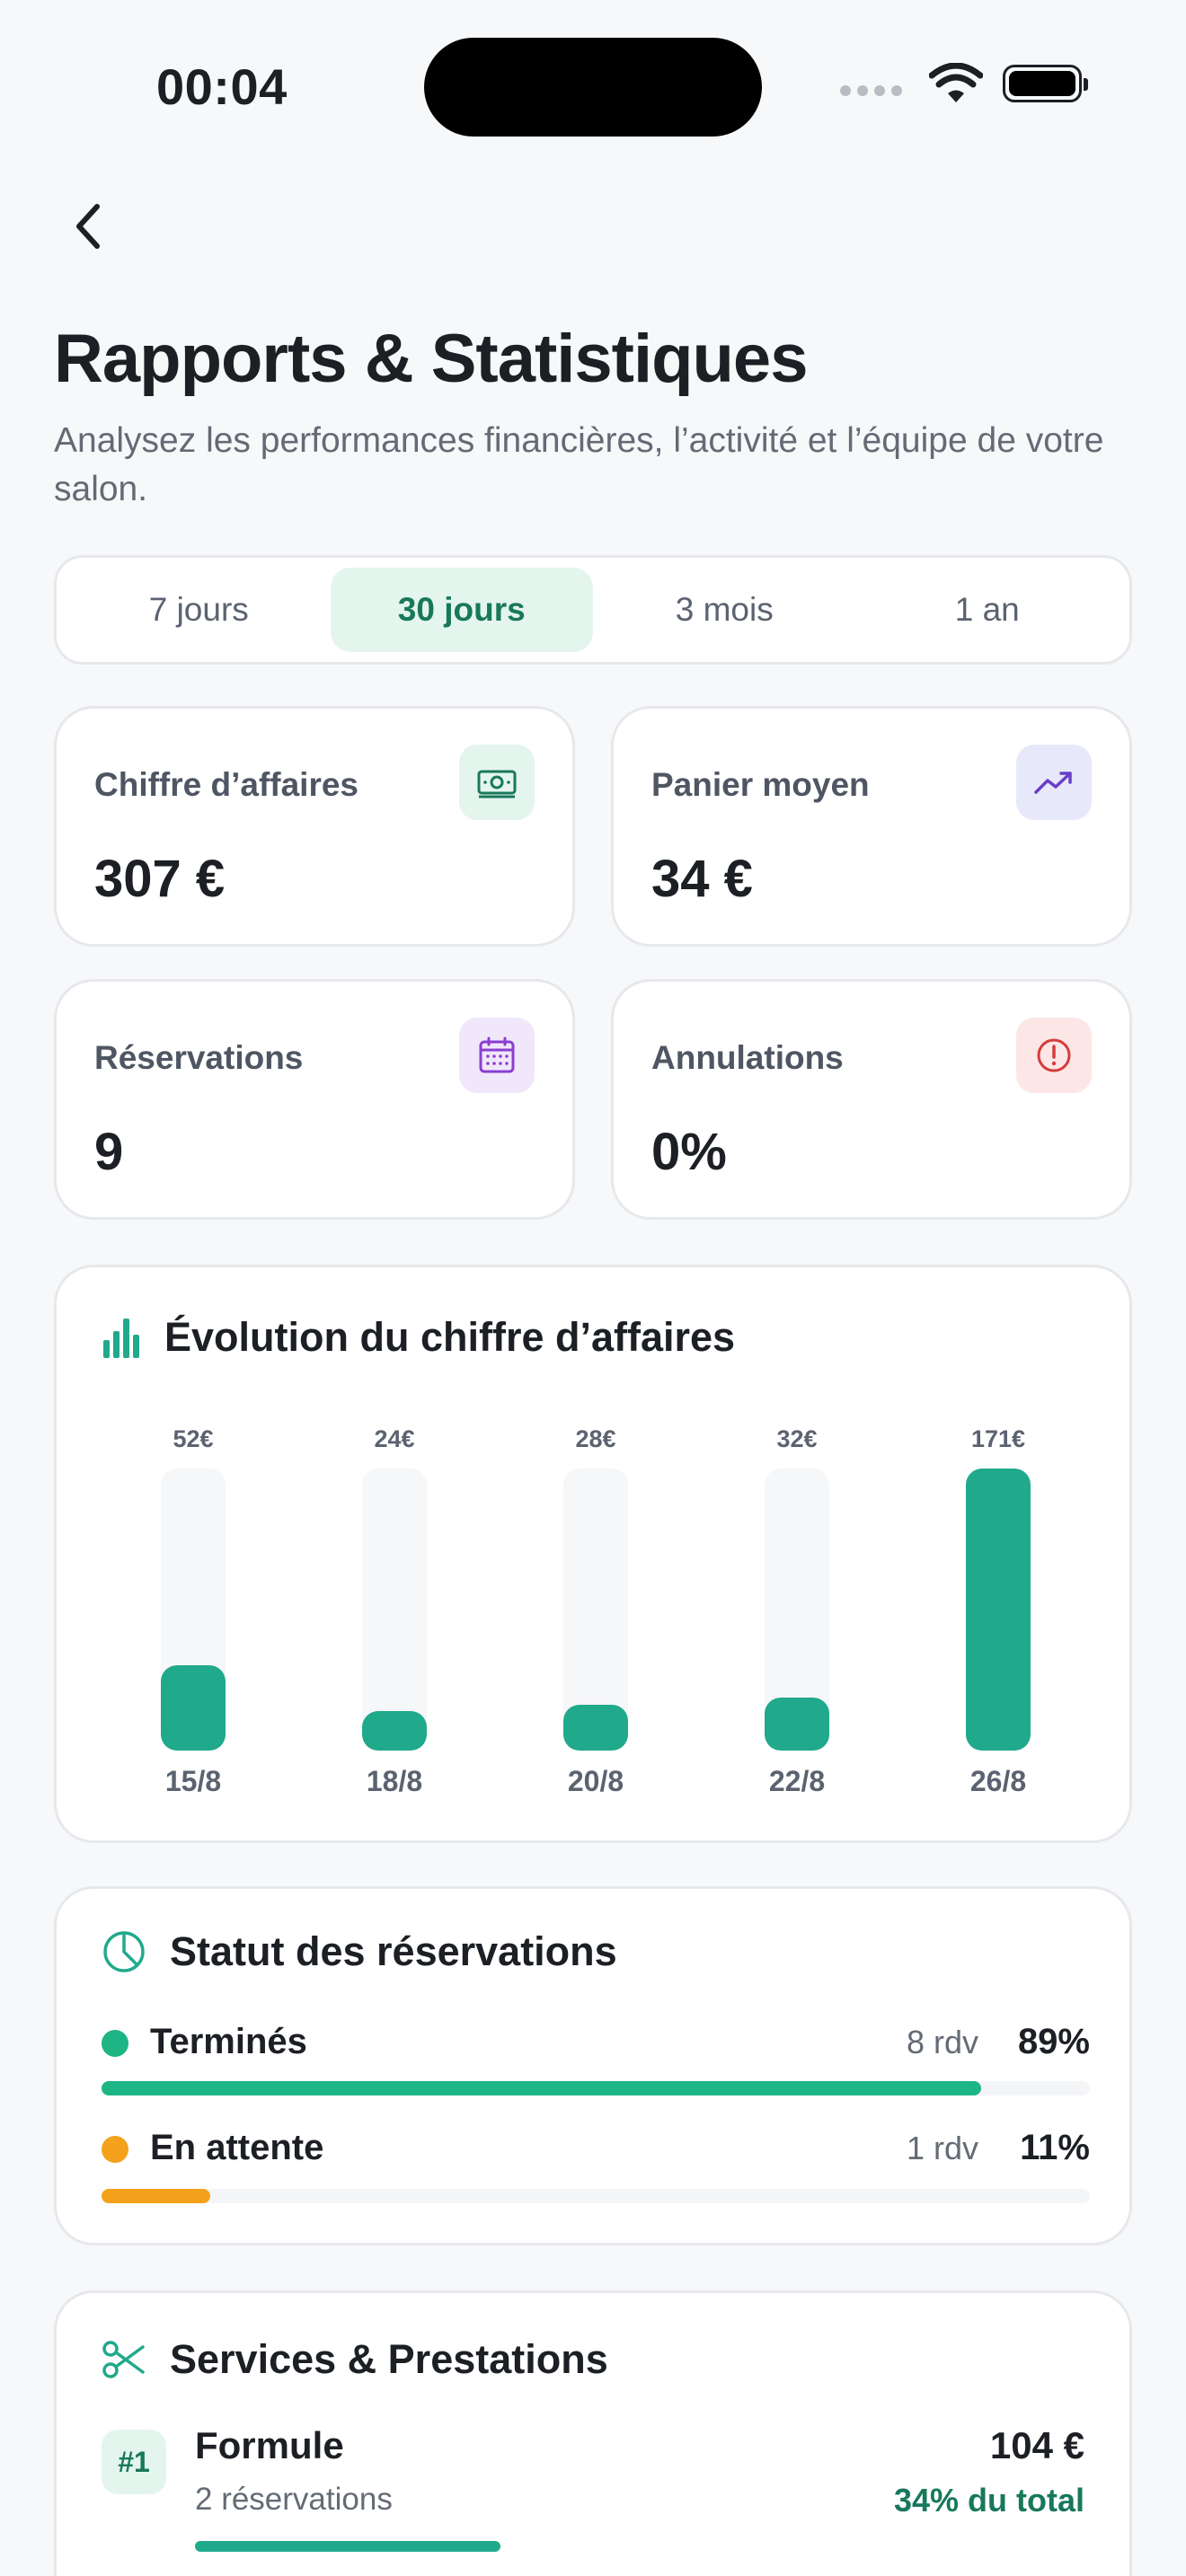  Describe the element at coordinates (942, 2148) in the screenshot. I see `status-count: 1 rdv` at that location.